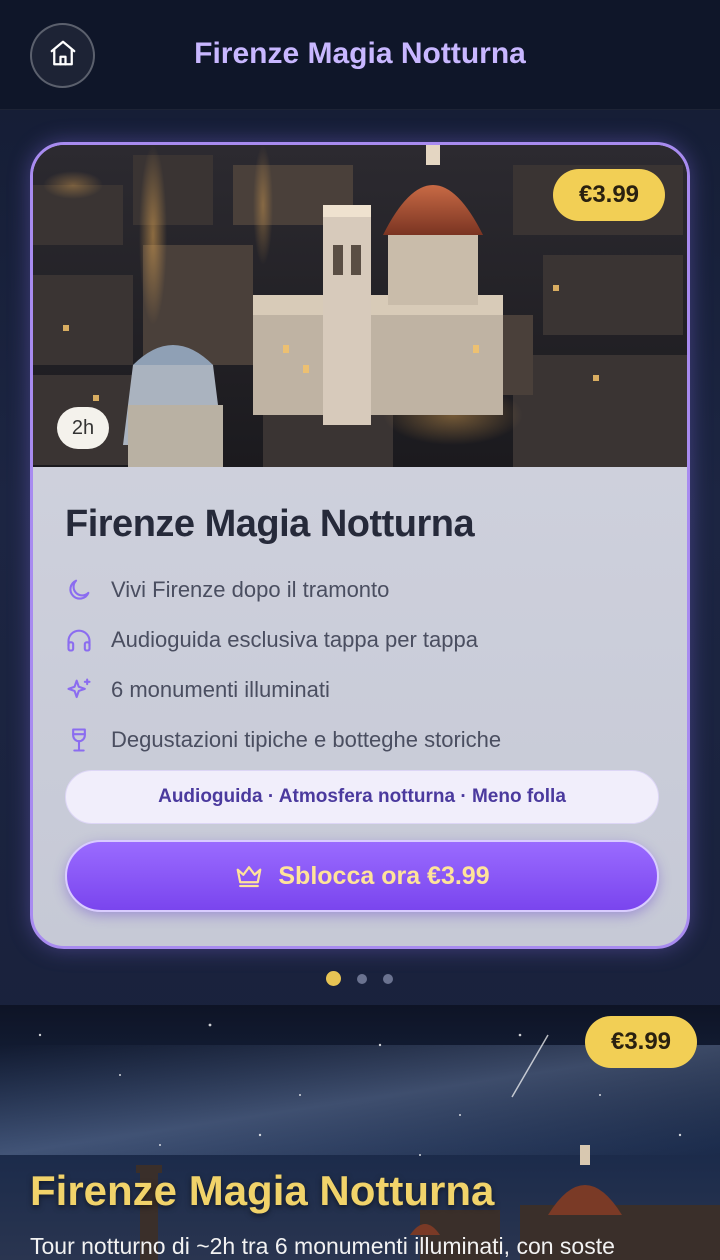  I want to click on carousel-pagination, so click(367, 978).